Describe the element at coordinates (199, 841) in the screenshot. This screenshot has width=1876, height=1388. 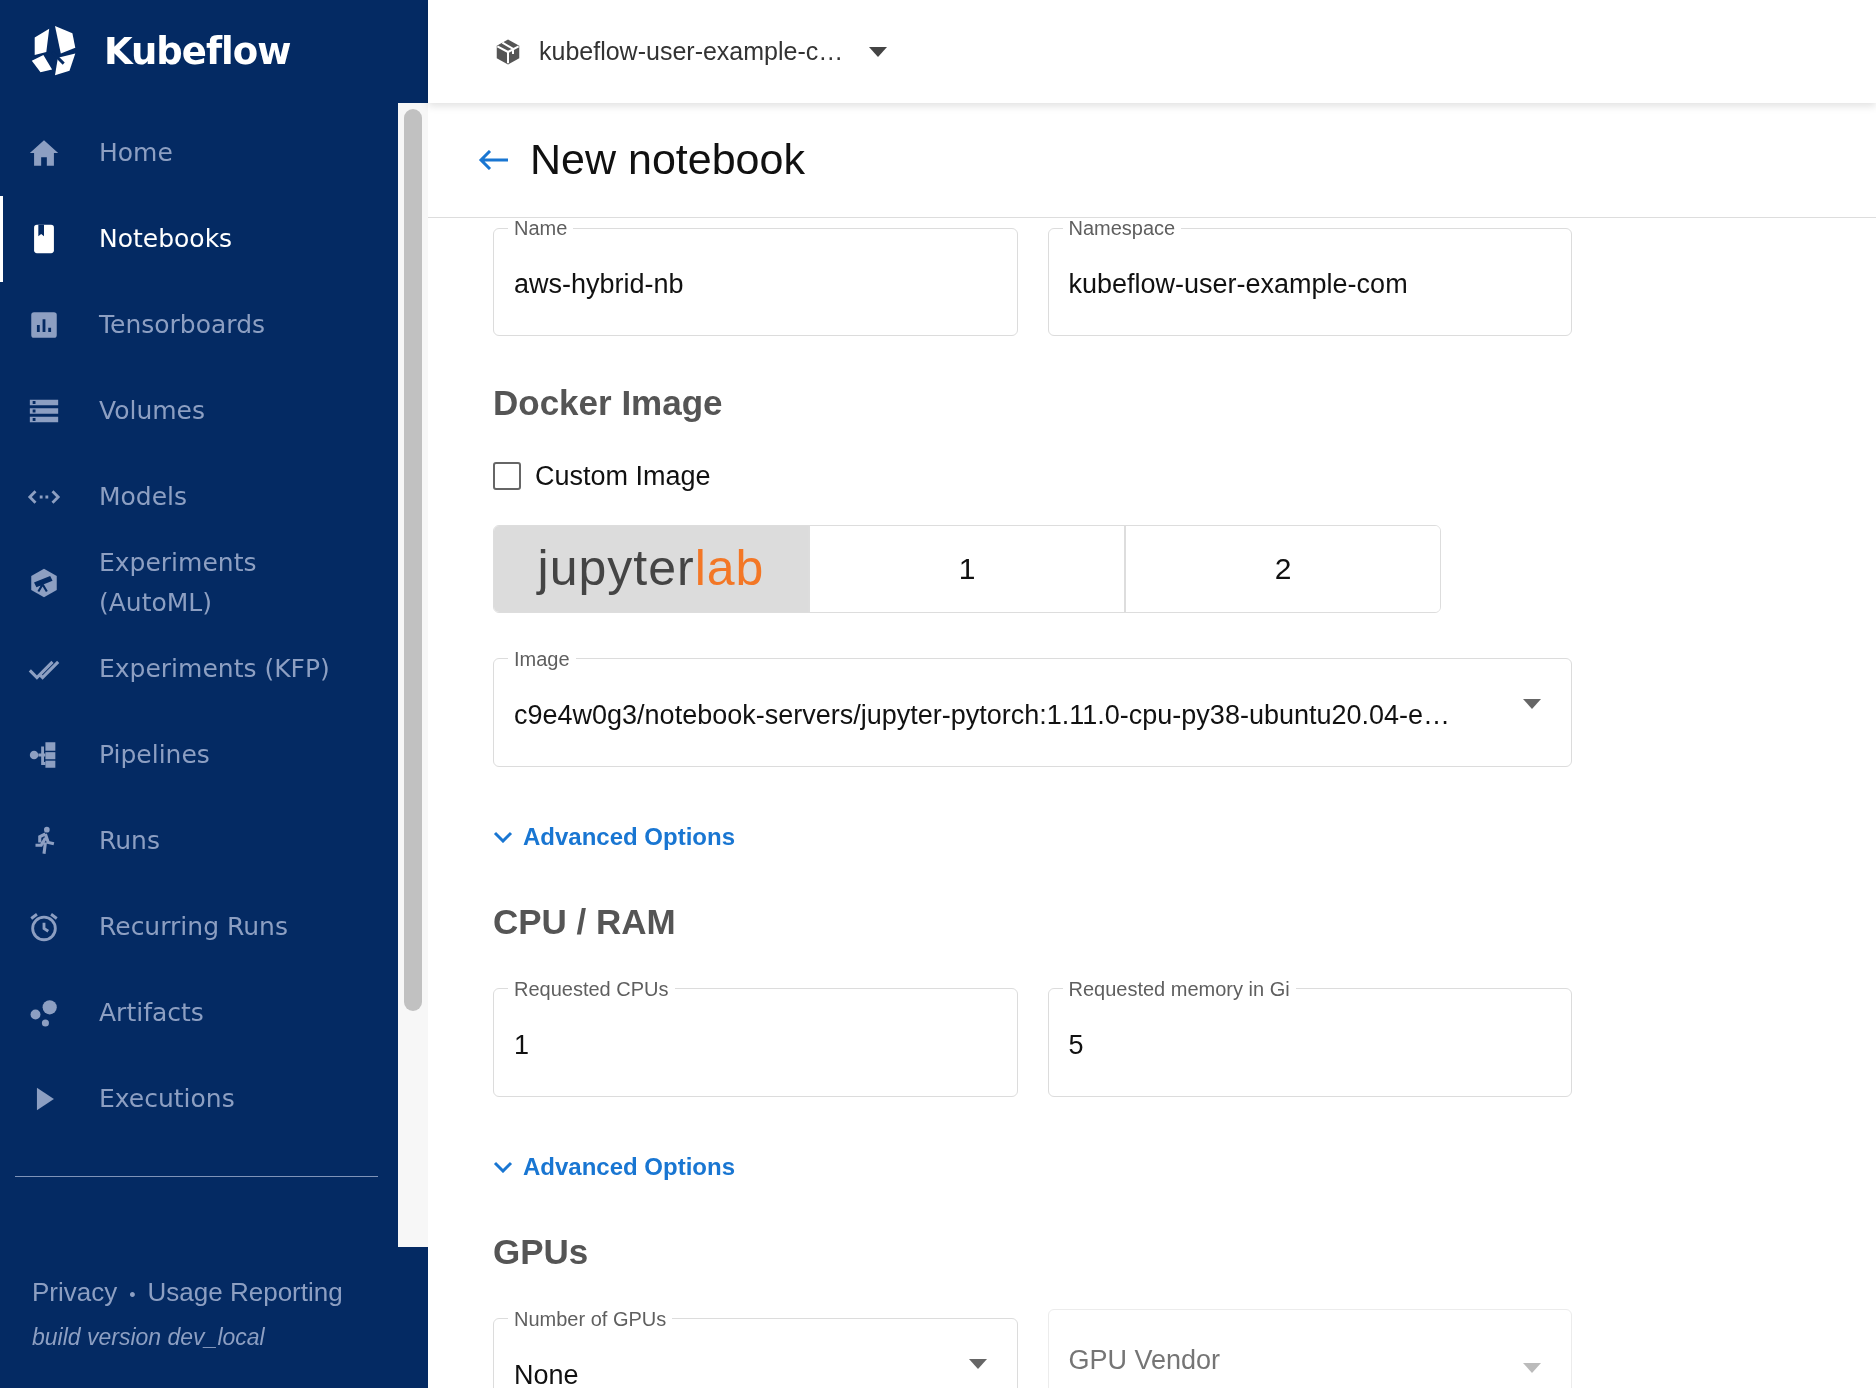
I see `sidebar-item: Runs` at that location.